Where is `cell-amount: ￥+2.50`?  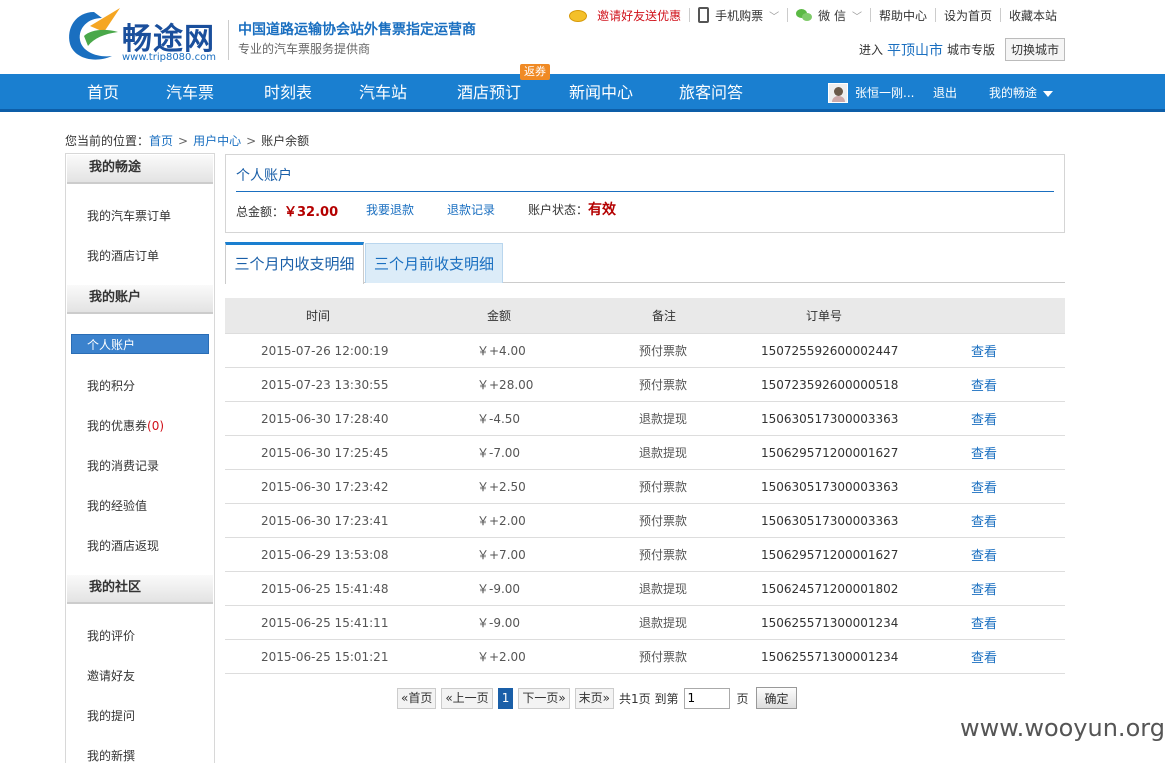 cell-amount: ￥+2.50 is located at coordinates (501, 487).